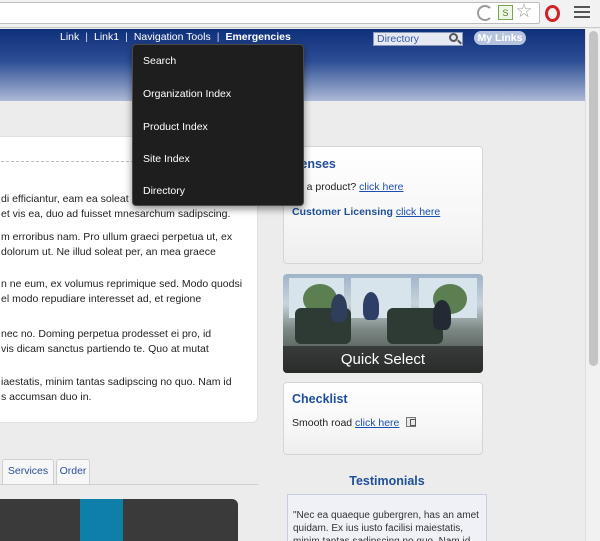  Describe the element at coordinates (106, 37) in the screenshot. I see `nav-link1: Link1` at that location.